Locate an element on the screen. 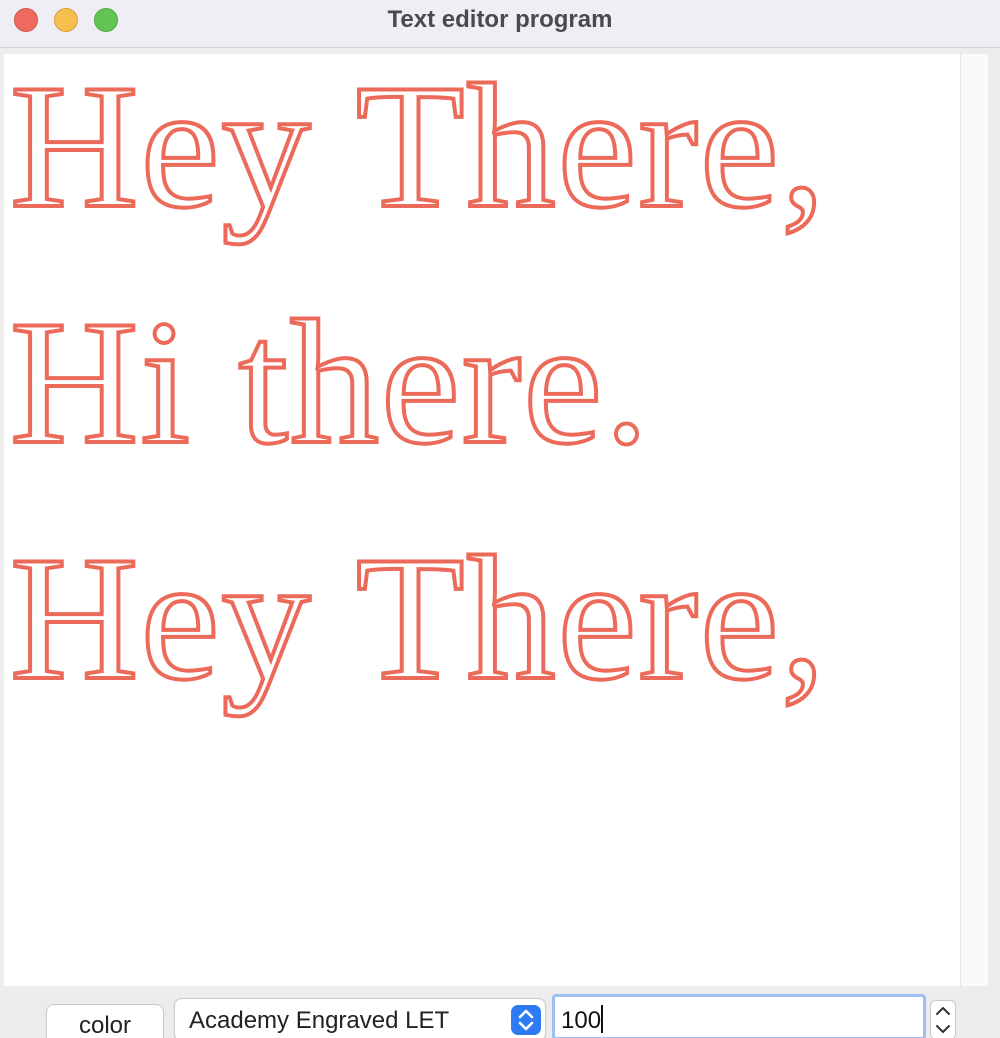 This screenshot has height=1038, width=1000. font-size-input: 100 is located at coordinates (739, 1016).